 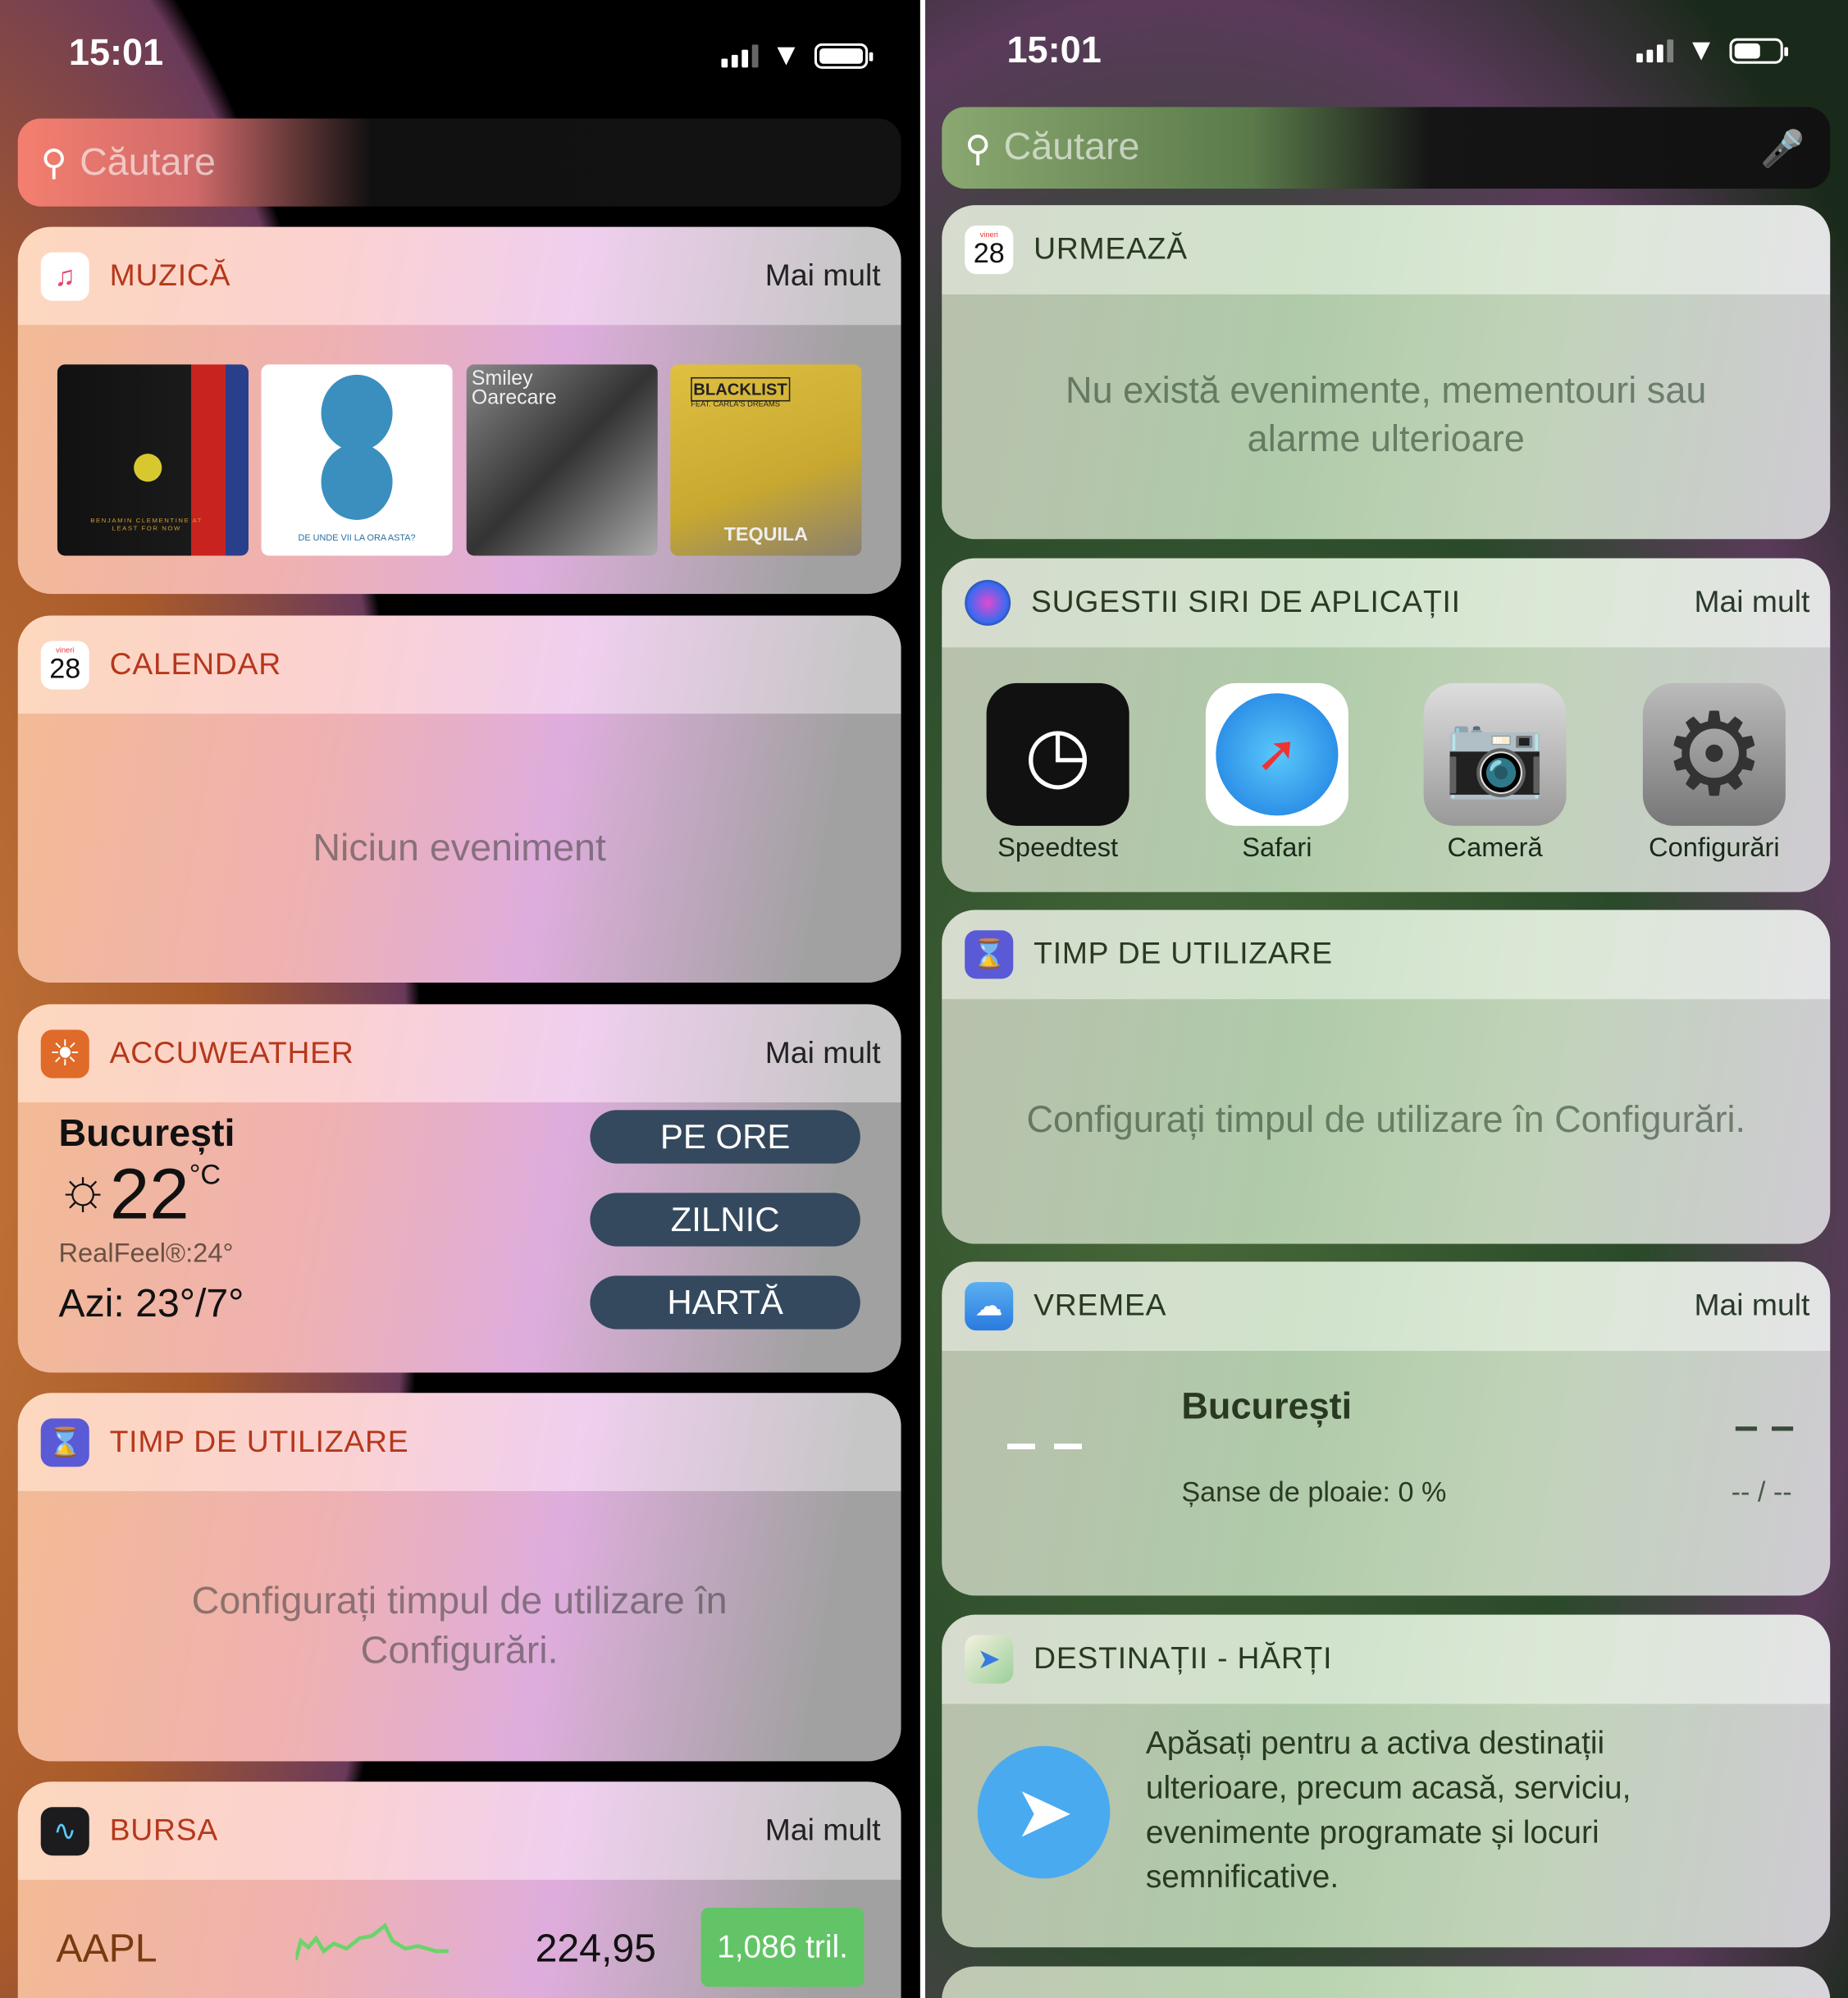 What do you see at coordinates (1277, 848) in the screenshot?
I see `app-label: Safari` at bounding box center [1277, 848].